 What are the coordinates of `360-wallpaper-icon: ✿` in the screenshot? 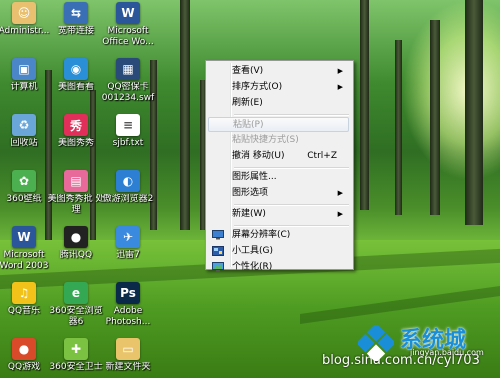 It's located at (24, 181).